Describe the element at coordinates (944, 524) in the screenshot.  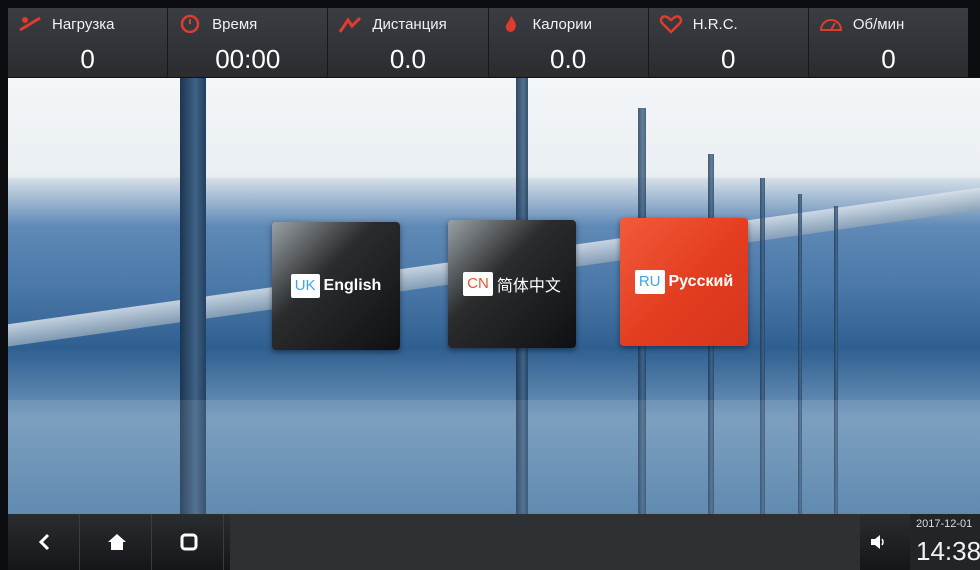
I see `clock-date: 2017-12-01` at that location.